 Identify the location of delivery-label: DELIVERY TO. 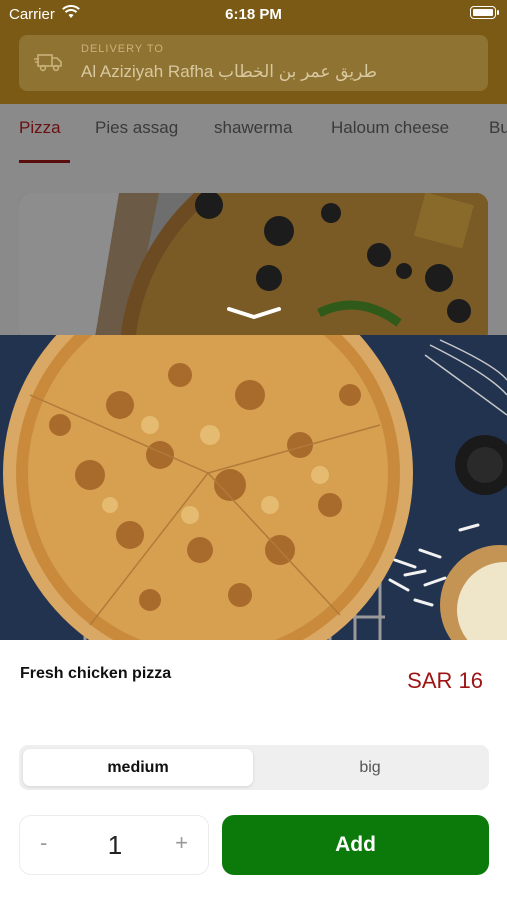
(122, 49).